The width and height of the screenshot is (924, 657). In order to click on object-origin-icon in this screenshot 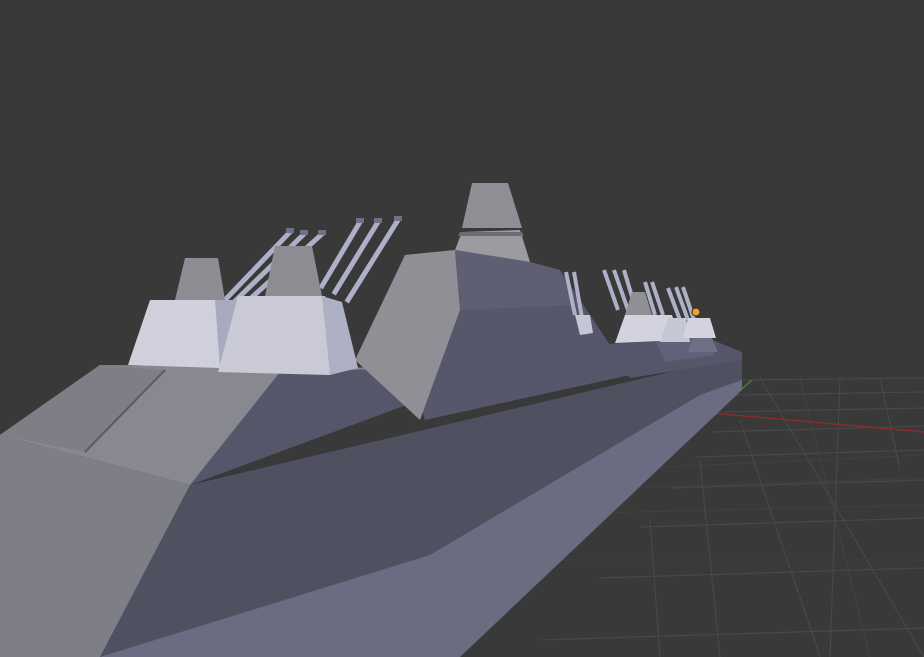, I will do `click(696, 312)`.